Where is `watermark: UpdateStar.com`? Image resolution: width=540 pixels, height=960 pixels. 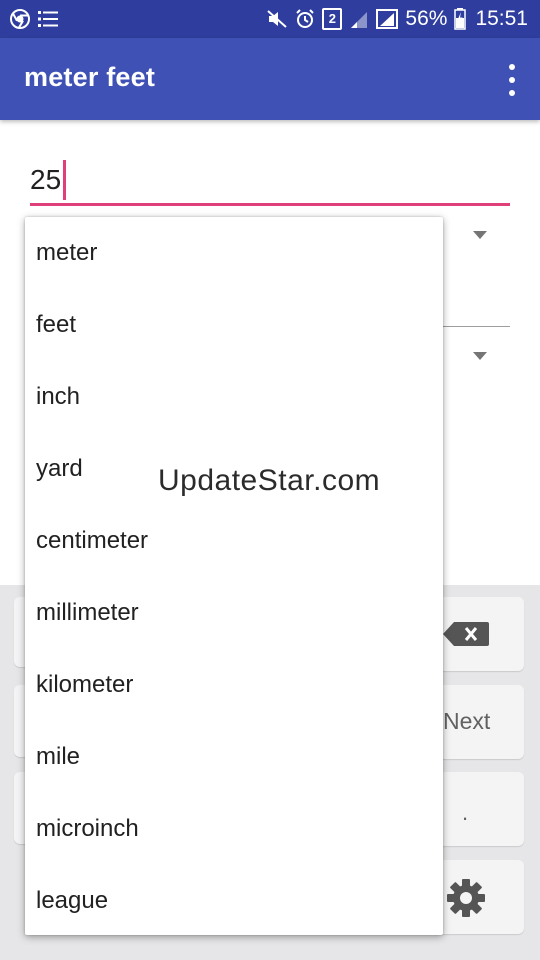
watermark: UpdateStar.com is located at coordinates (269, 480).